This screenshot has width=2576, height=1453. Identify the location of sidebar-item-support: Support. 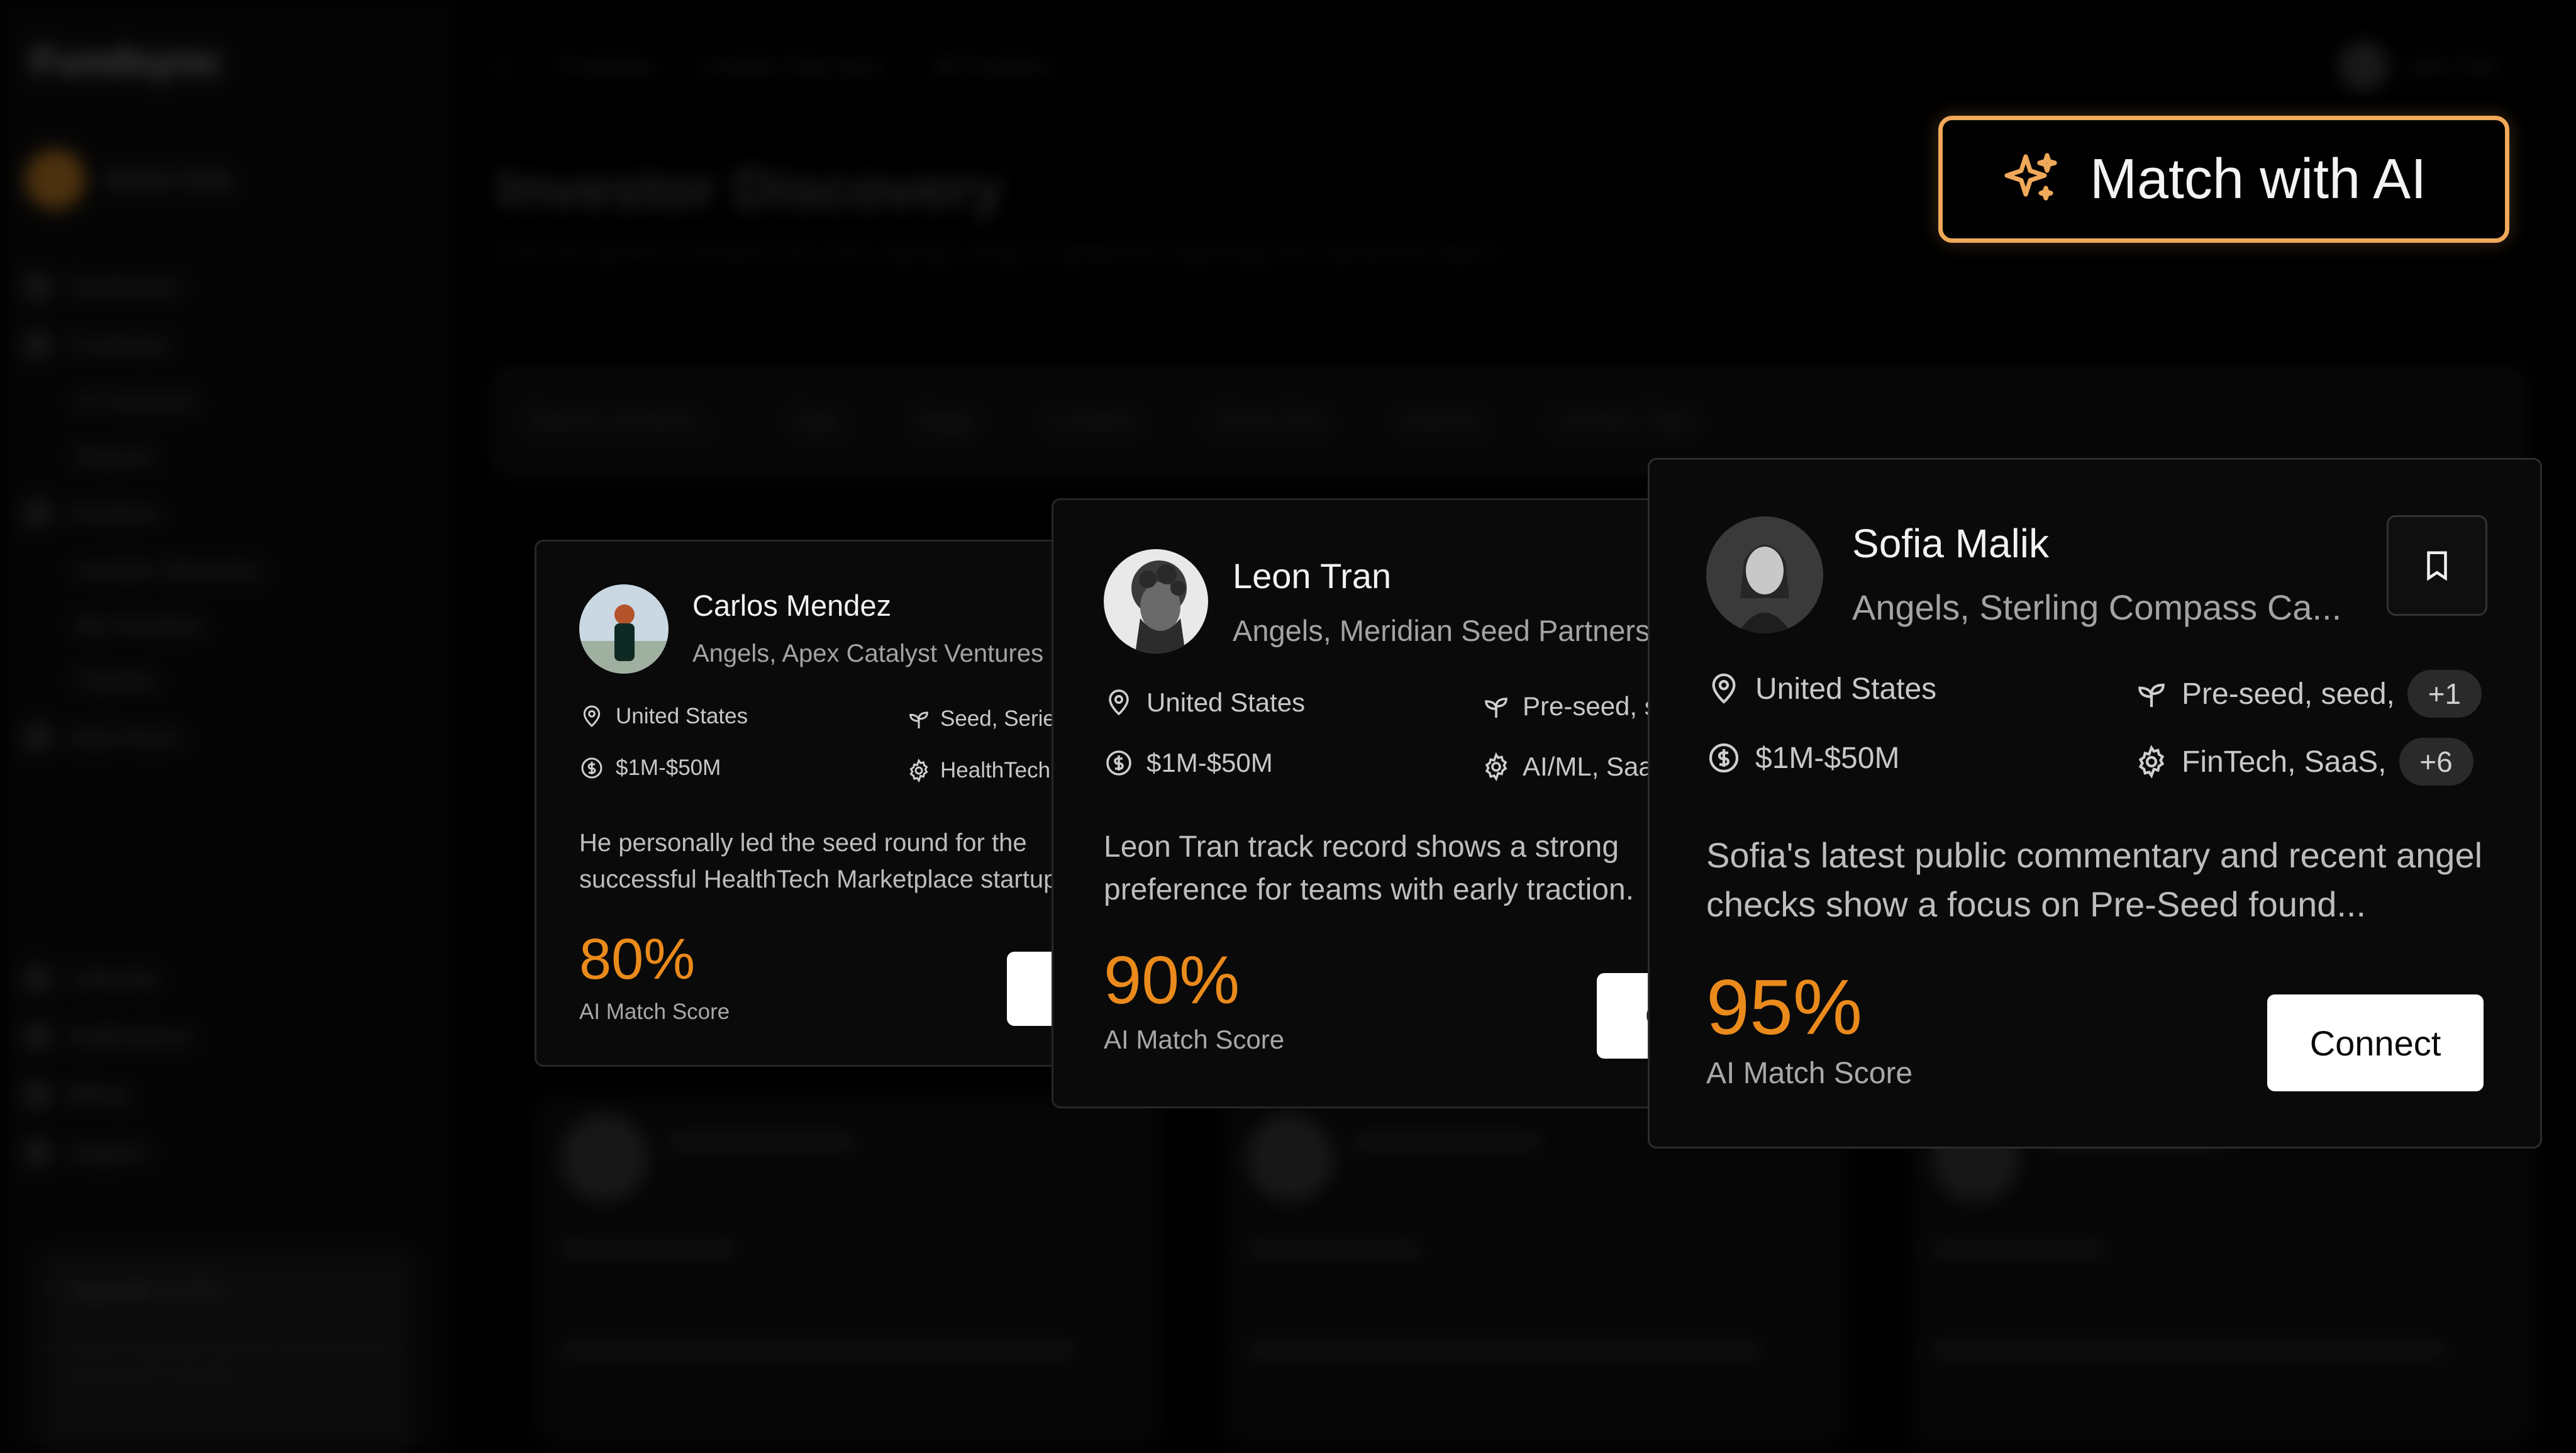
(226, 1152).